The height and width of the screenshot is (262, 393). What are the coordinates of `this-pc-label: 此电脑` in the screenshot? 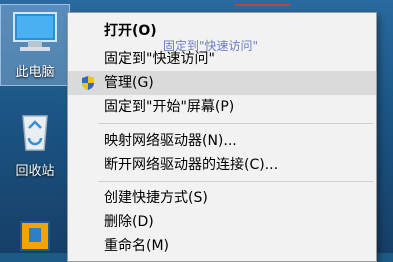 It's located at (35, 72).